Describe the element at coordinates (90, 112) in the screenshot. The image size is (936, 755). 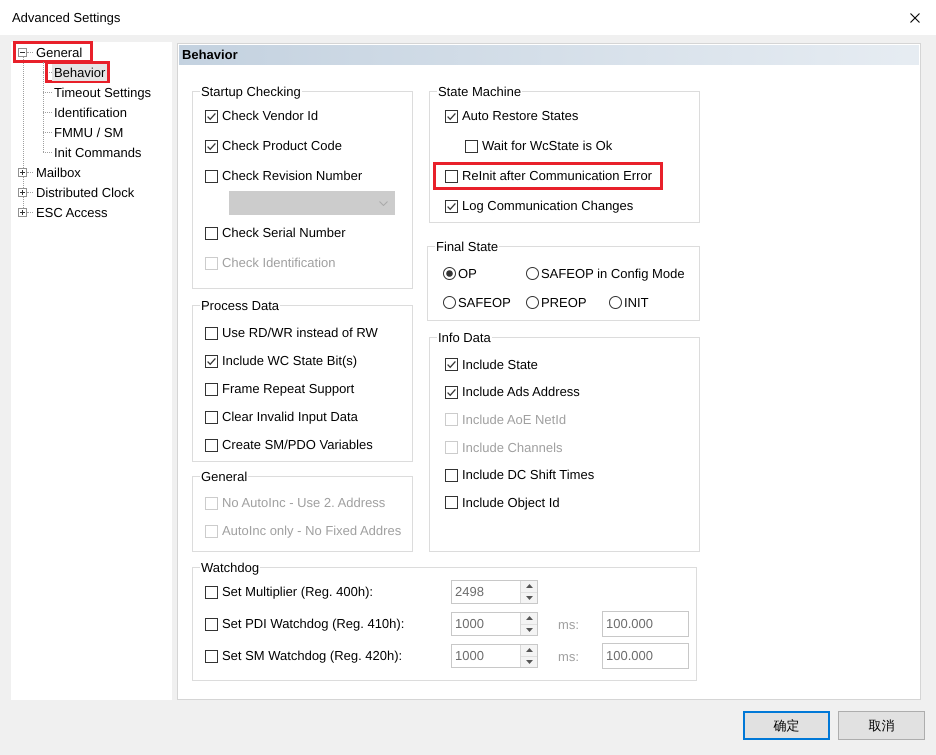
I see `tree-item: Identification` at that location.